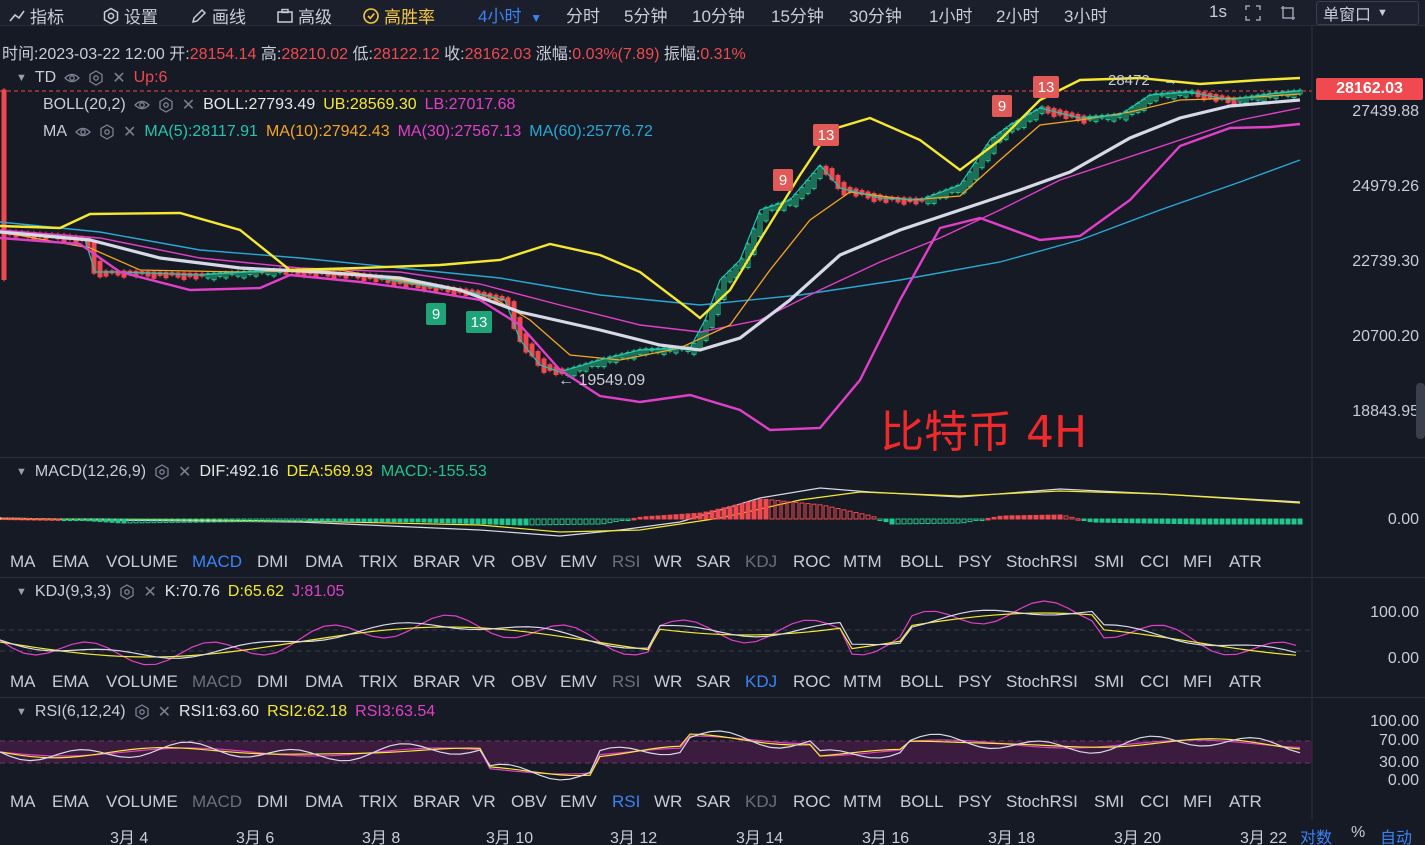 This screenshot has height=845, width=1425. I want to click on date-tick: 3月 14, so click(760, 837).